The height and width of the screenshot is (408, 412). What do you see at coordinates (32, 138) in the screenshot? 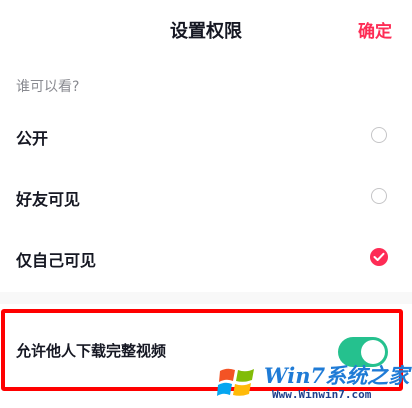
I see `option-label: 公开` at bounding box center [32, 138].